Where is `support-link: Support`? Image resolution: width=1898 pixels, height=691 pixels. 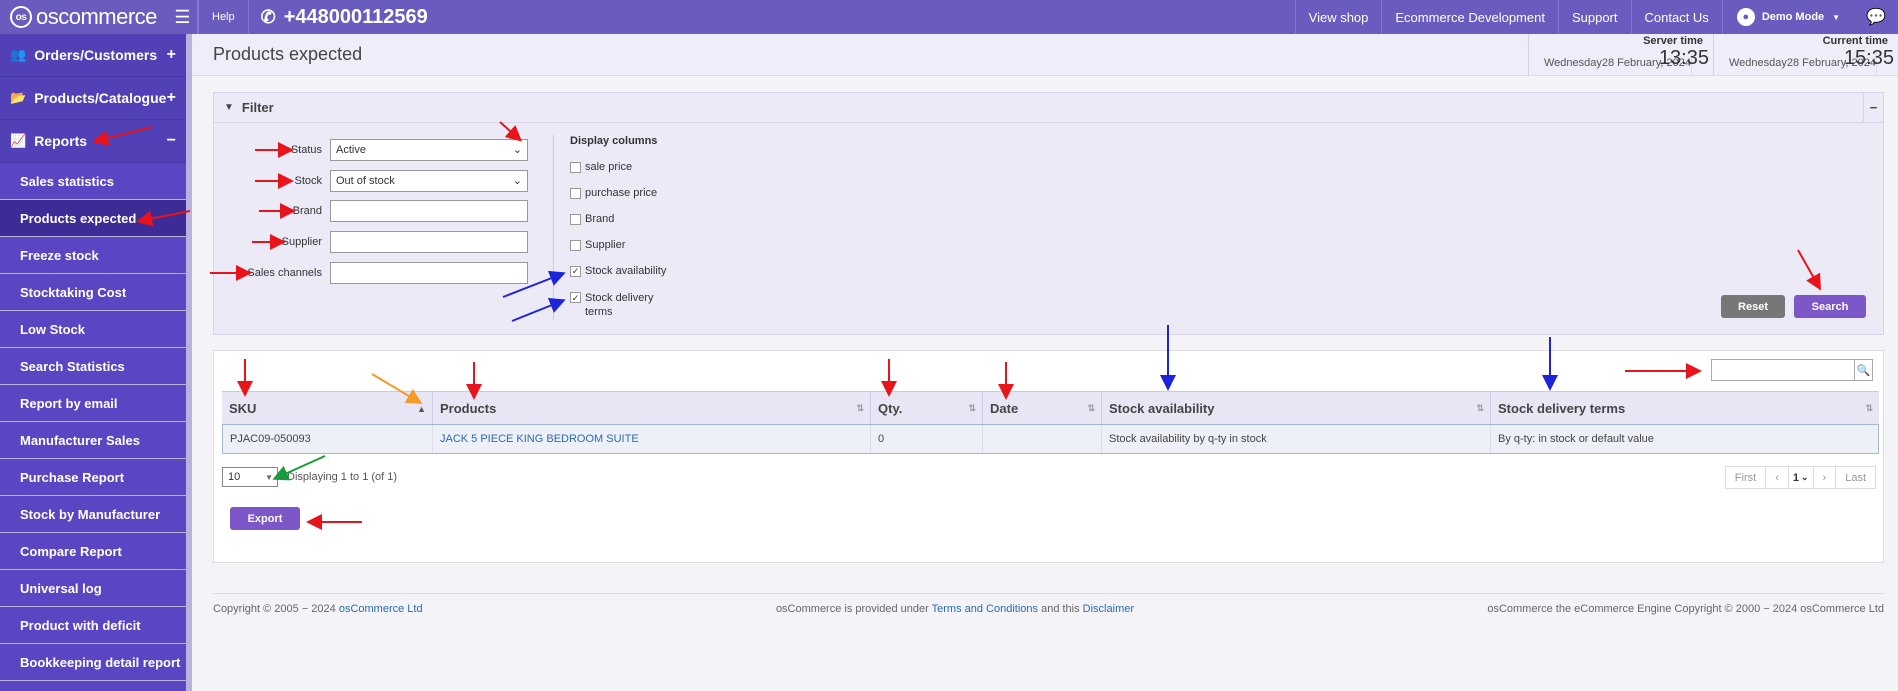 support-link: Support is located at coordinates (1594, 17).